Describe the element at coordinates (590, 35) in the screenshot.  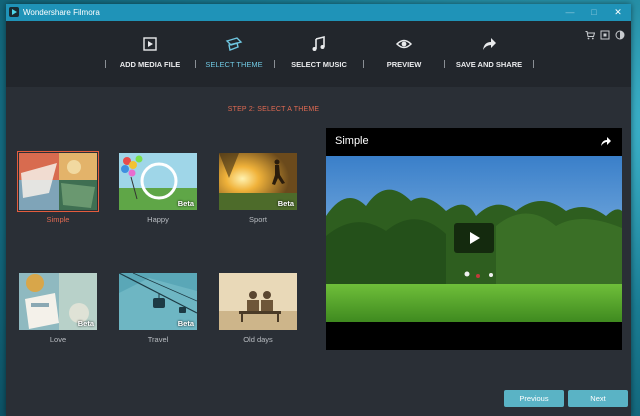
I see `cart-icon` at that location.